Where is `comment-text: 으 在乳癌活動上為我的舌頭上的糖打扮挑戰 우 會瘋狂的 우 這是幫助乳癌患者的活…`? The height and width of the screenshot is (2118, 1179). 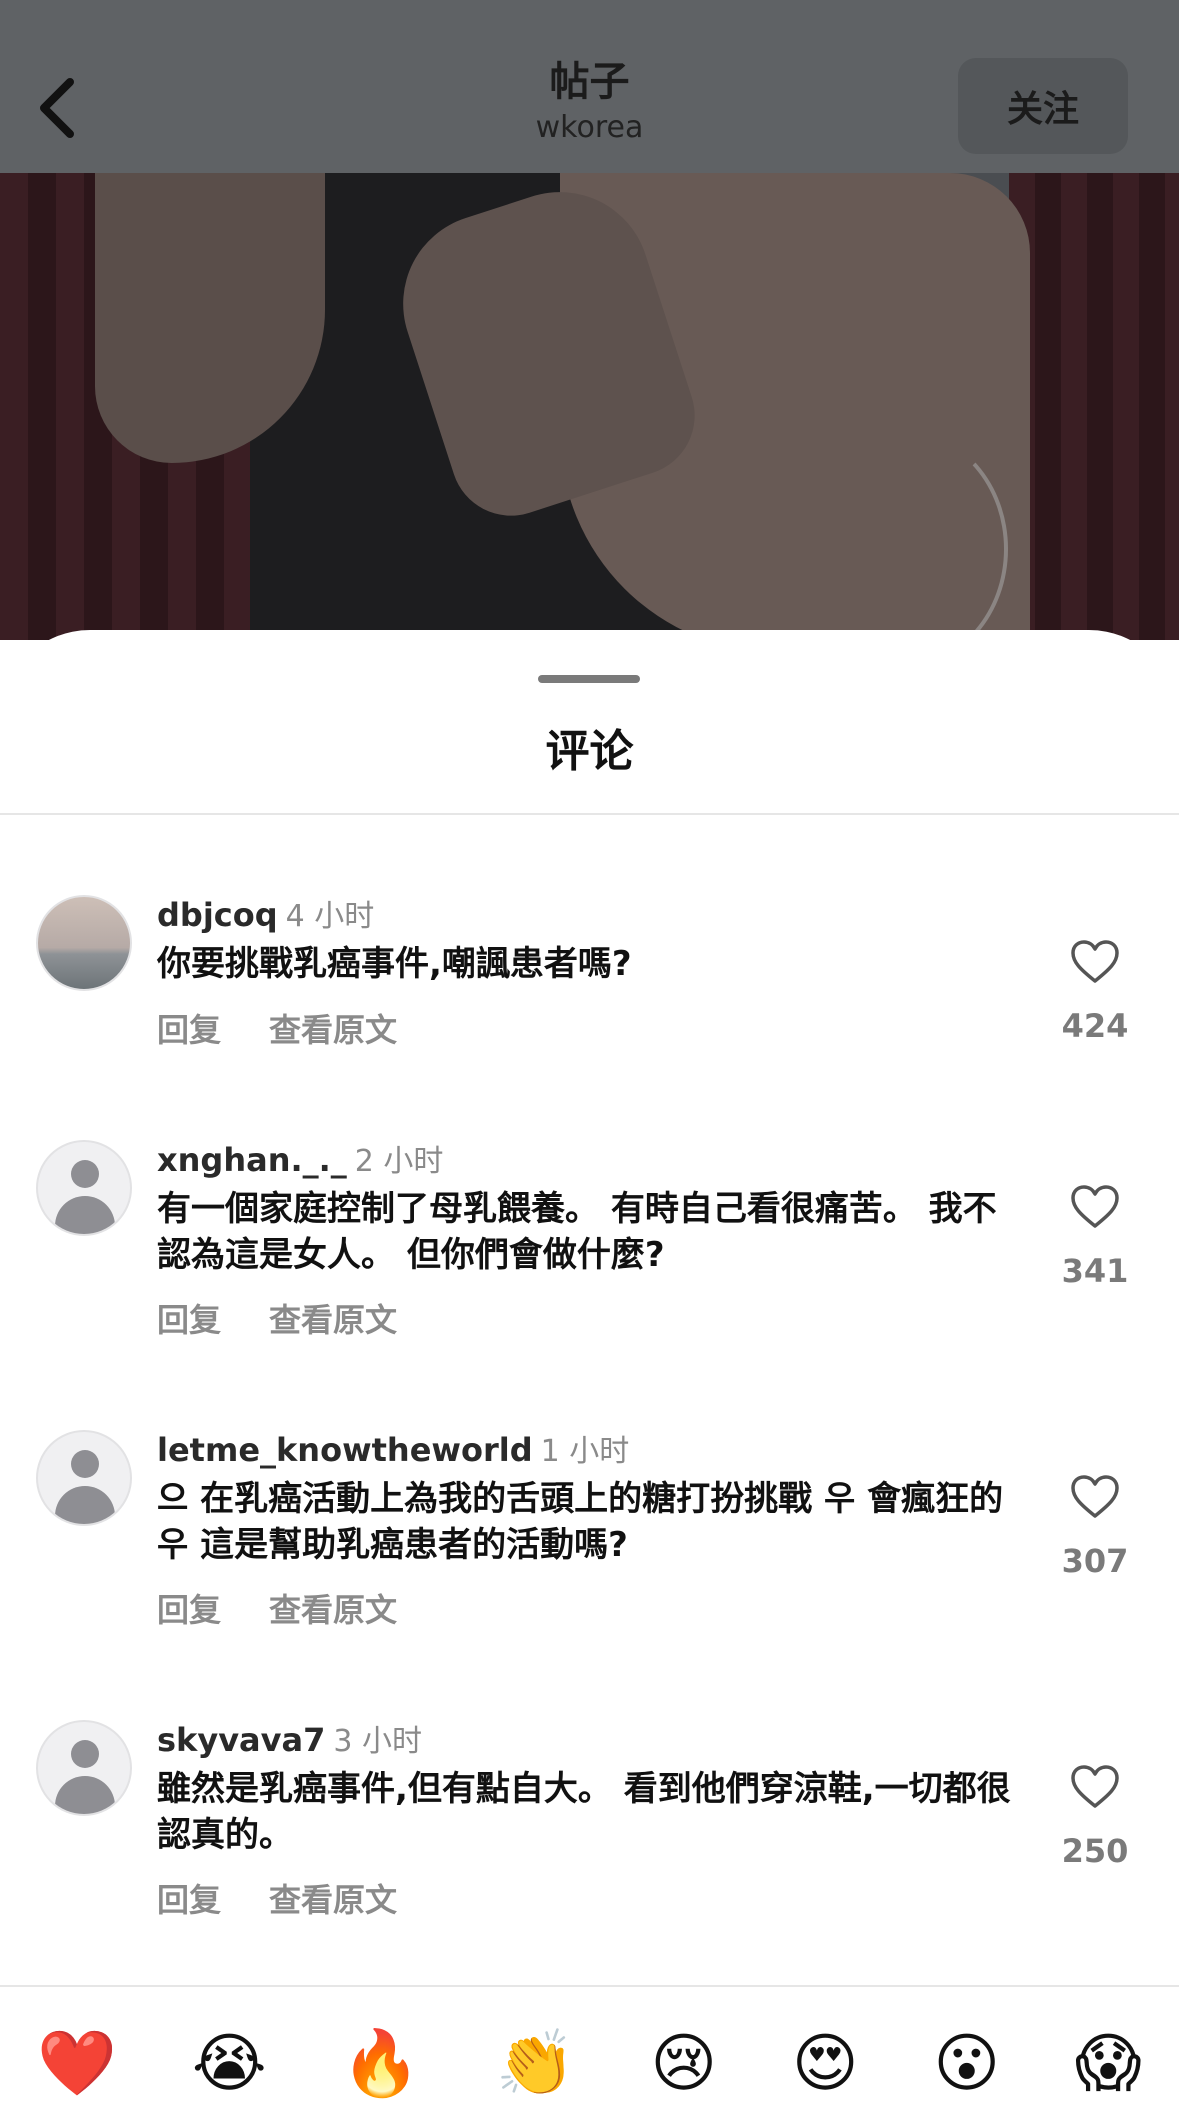
comment-text: 으 在乳癌活動上為我的舌頭上的糖打扮挑戰 우 會瘋狂的 우 這是幫助乳癌患者的活… is located at coordinates (580, 1522).